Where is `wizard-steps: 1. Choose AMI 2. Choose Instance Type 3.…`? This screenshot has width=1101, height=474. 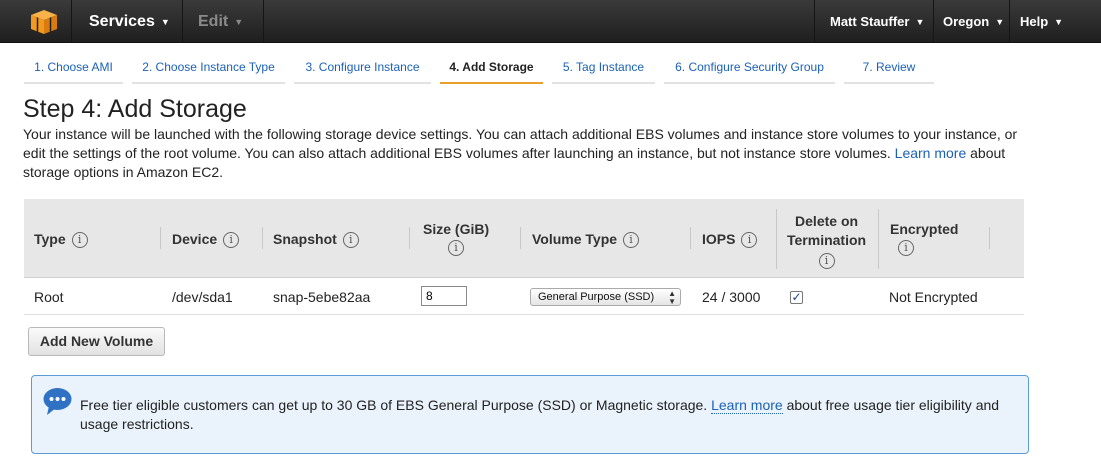
wizard-steps: 1. Choose AMI 2. Choose Instance Type 3.… is located at coordinates (550, 64).